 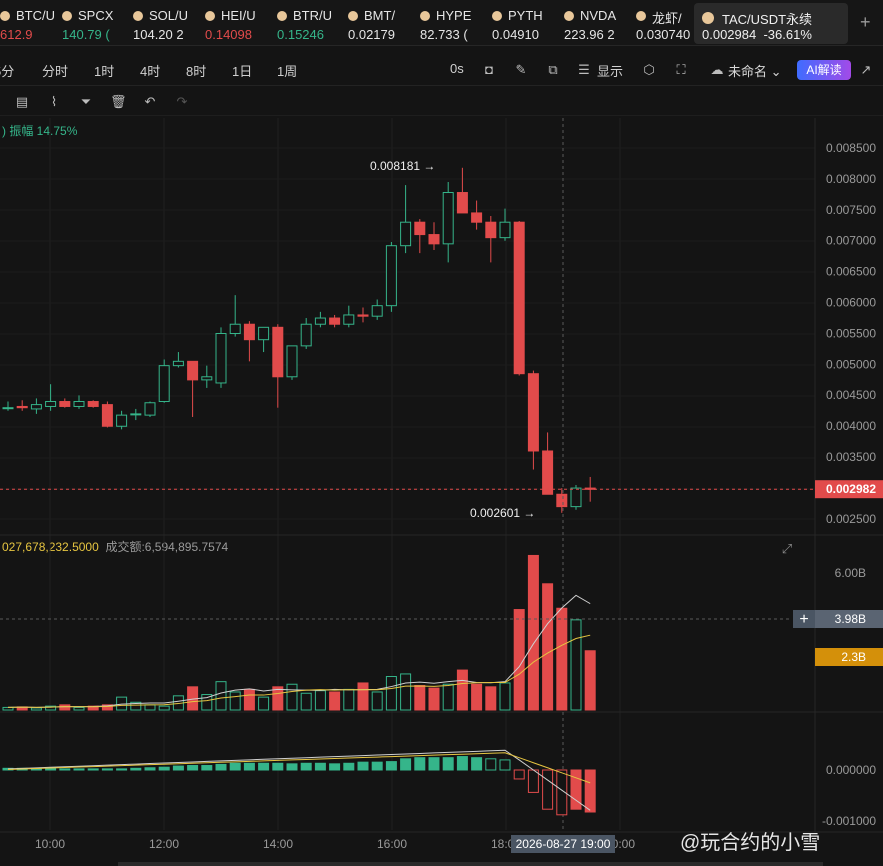 What do you see at coordinates (598, 15) in the screenshot?
I see `ticker-symbol: NVDA` at bounding box center [598, 15].